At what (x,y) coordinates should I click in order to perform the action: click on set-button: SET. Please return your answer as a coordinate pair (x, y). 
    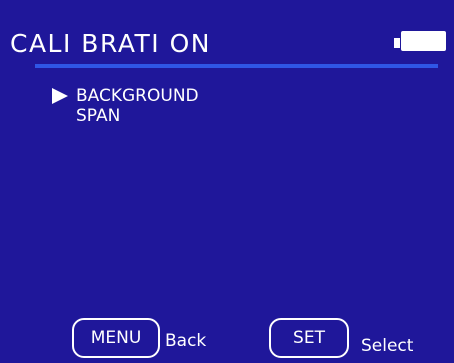
    Looking at the image, I should click on (309, 338).